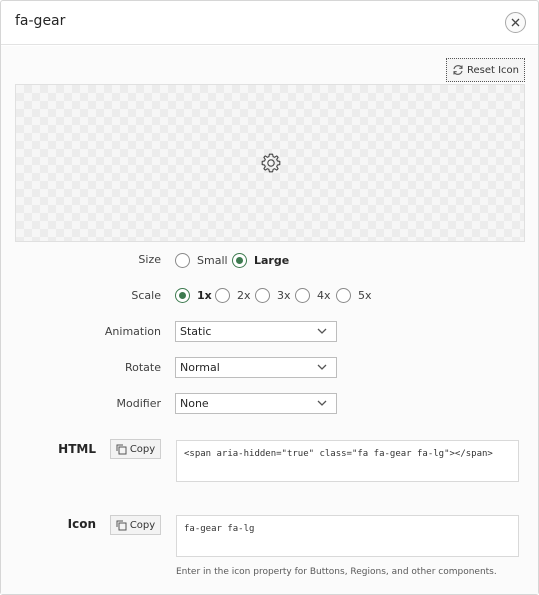 The image size is (539, 595). What do you see at coordinates (284, 295) in the screenshot?
I see `scale-3x-label: 3x` at bounding box center [284, 295].